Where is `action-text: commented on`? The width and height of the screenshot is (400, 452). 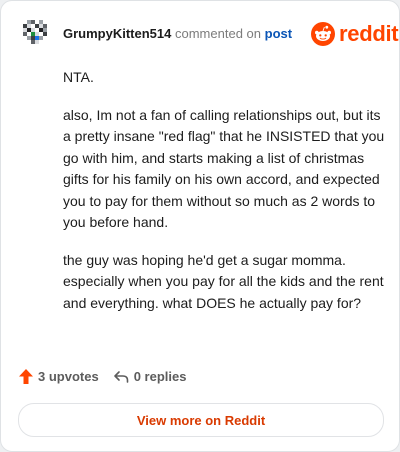
action-text: commented on is located at coordinates (218, 33).